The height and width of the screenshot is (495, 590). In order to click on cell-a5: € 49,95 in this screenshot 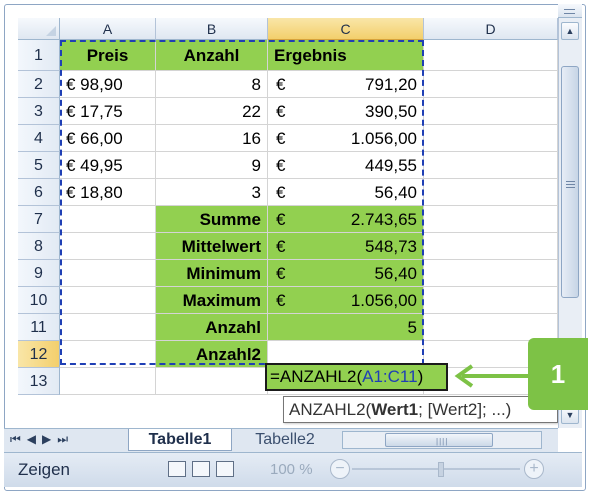, I will do `click(108, 165)`.